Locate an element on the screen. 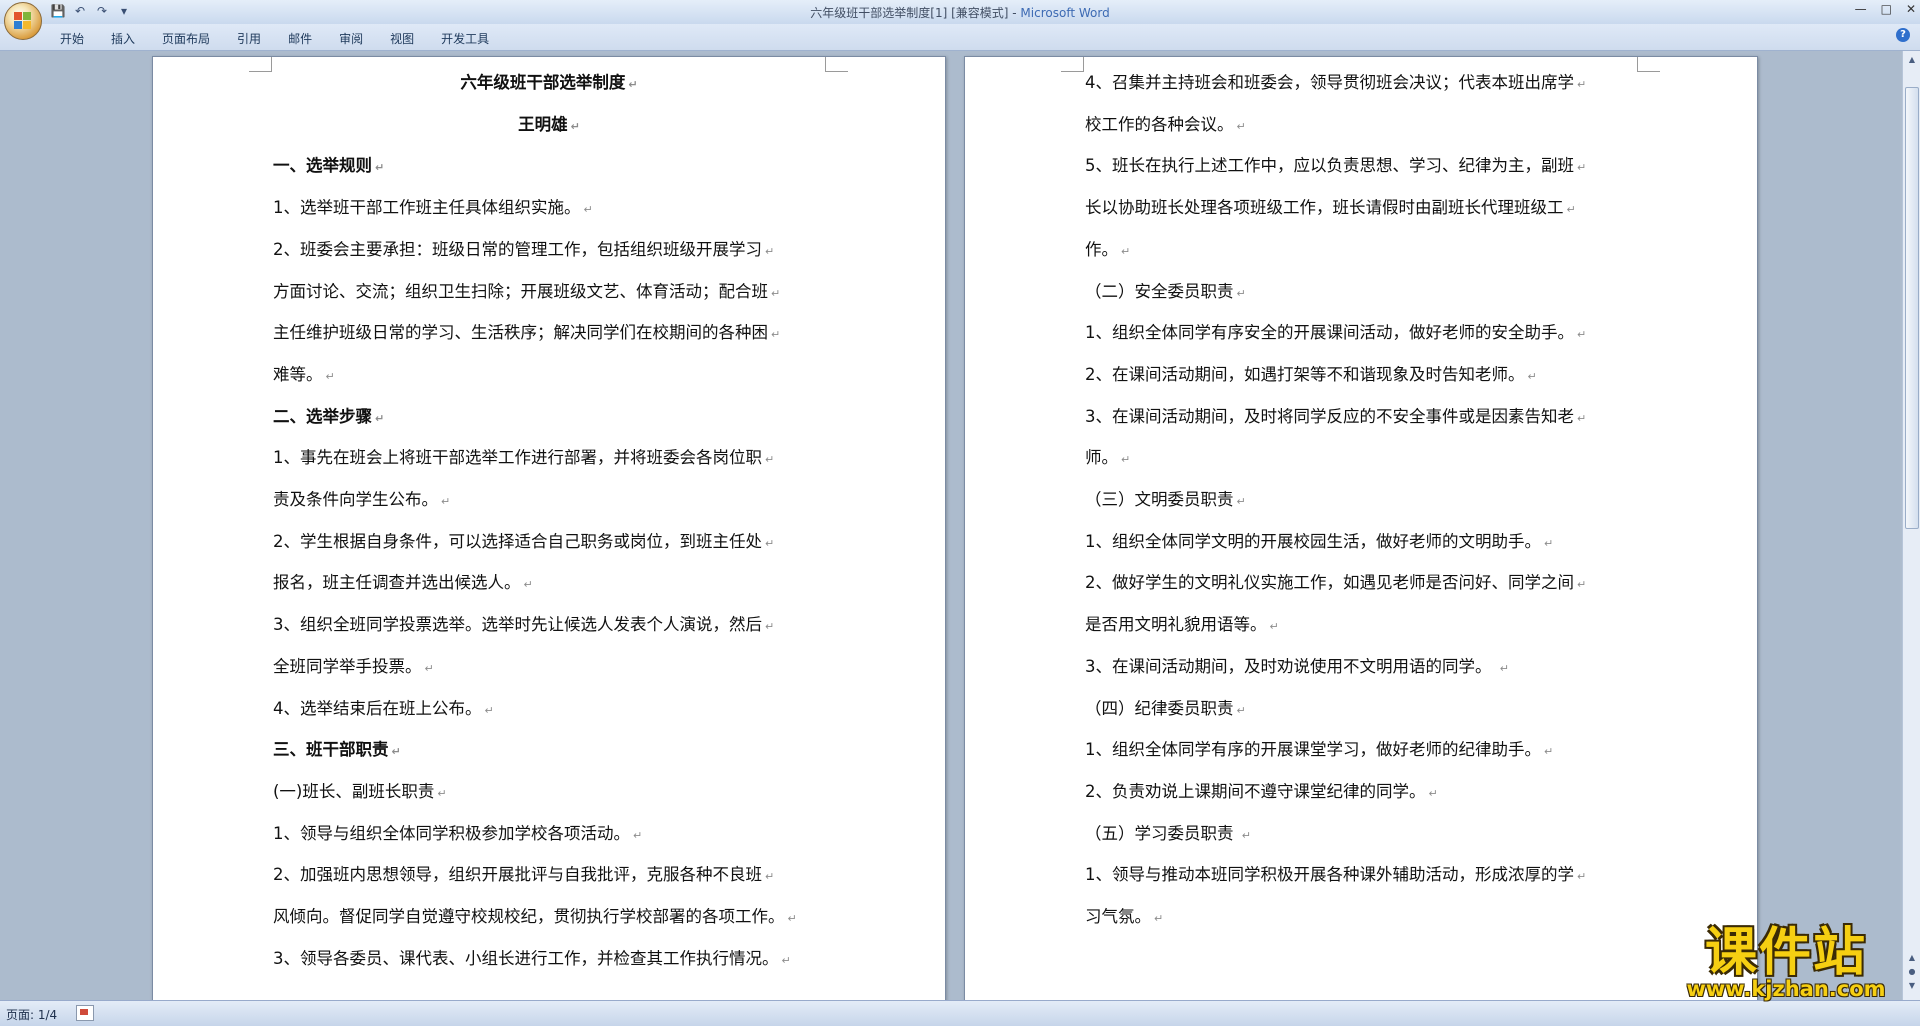 This screenshot has height=1026, width=1920. proofing-icon is located at coordinates (85, 1013).